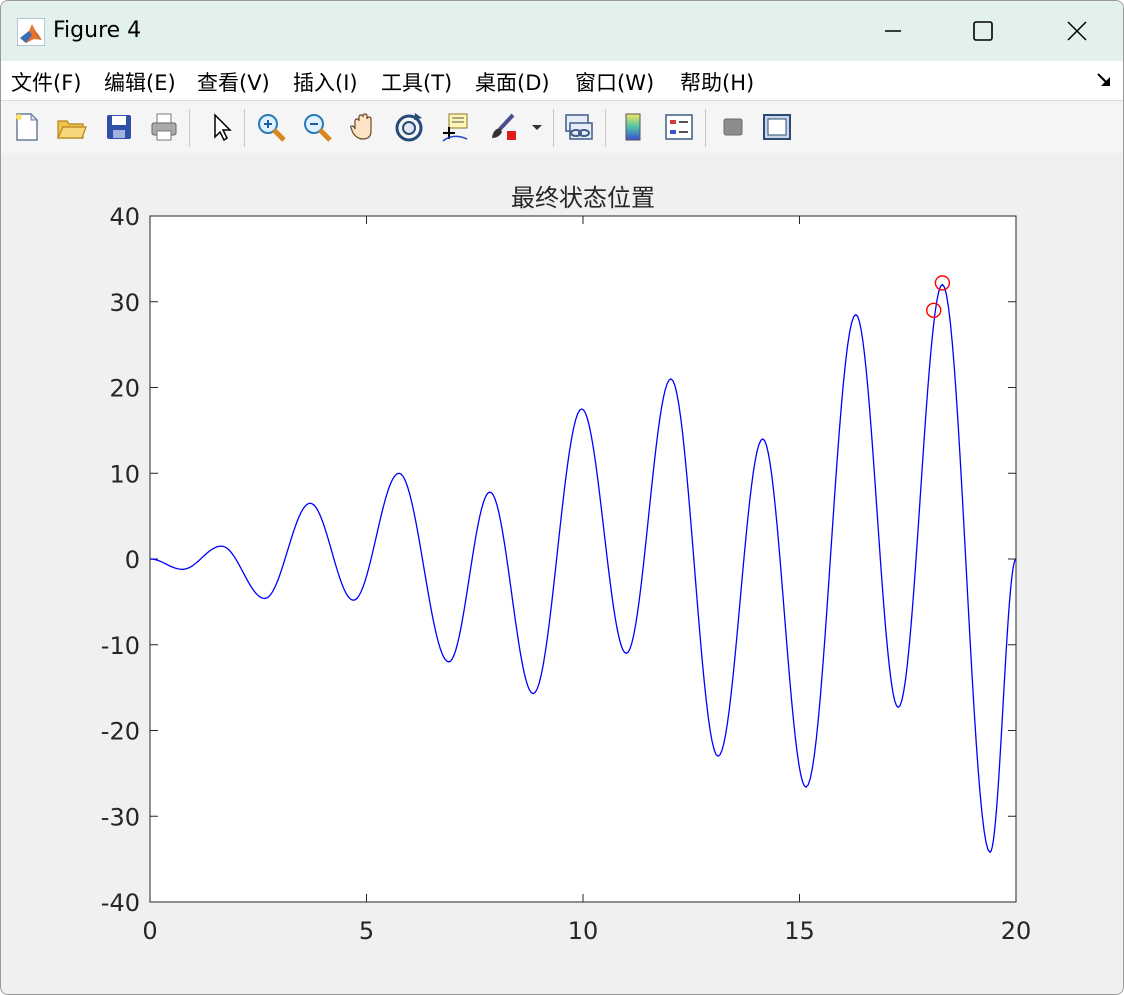 The height and width of the screenshot is (995, 1124). I want to click on zoom-in-icon, so click(272, 128).